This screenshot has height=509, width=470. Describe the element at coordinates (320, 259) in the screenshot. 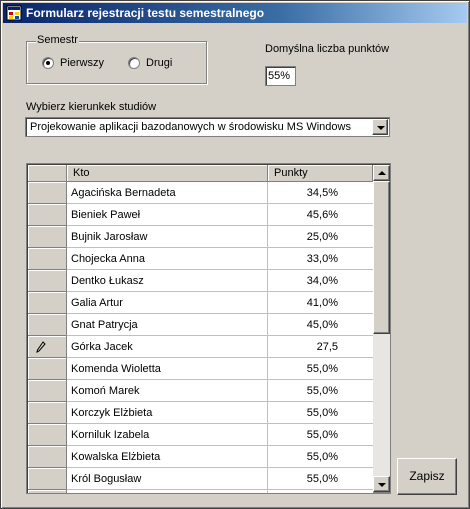

I see `cell-points: 33,0%` at that location.